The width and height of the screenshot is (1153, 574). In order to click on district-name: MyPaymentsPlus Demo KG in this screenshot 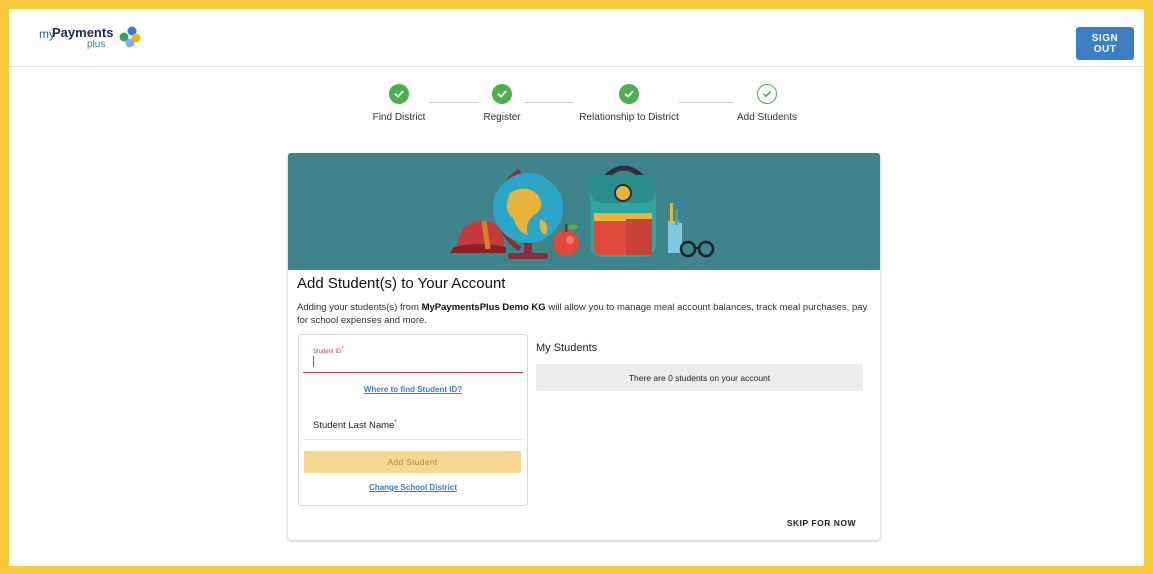, I will do `click(483, 307)`.